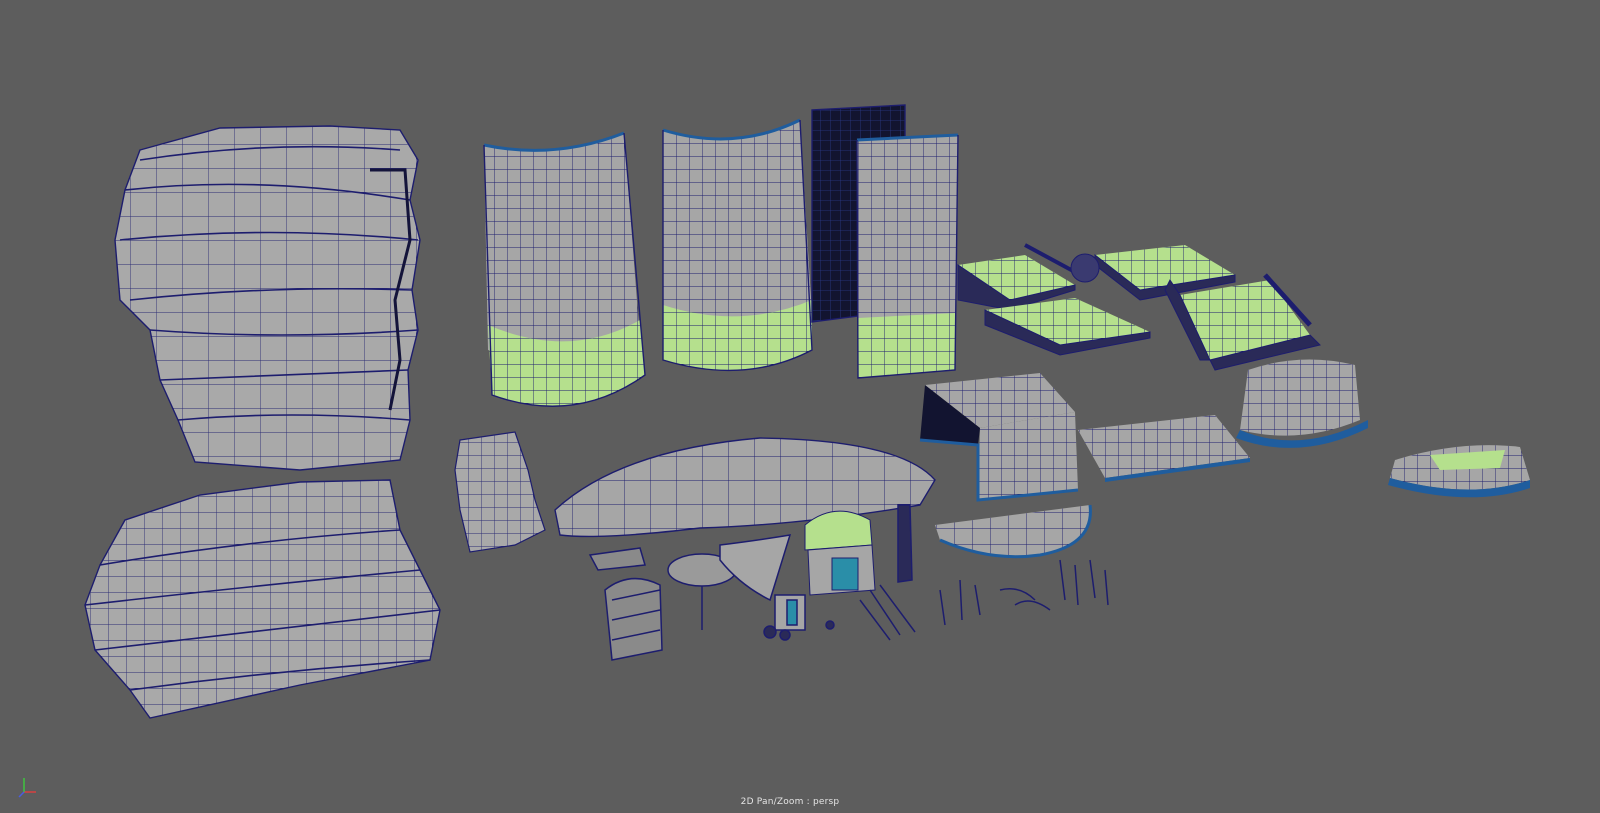  Describe the element at coordinates (840, 553) in the screenshot. I see `hut-green-roof-mesh` at that location.